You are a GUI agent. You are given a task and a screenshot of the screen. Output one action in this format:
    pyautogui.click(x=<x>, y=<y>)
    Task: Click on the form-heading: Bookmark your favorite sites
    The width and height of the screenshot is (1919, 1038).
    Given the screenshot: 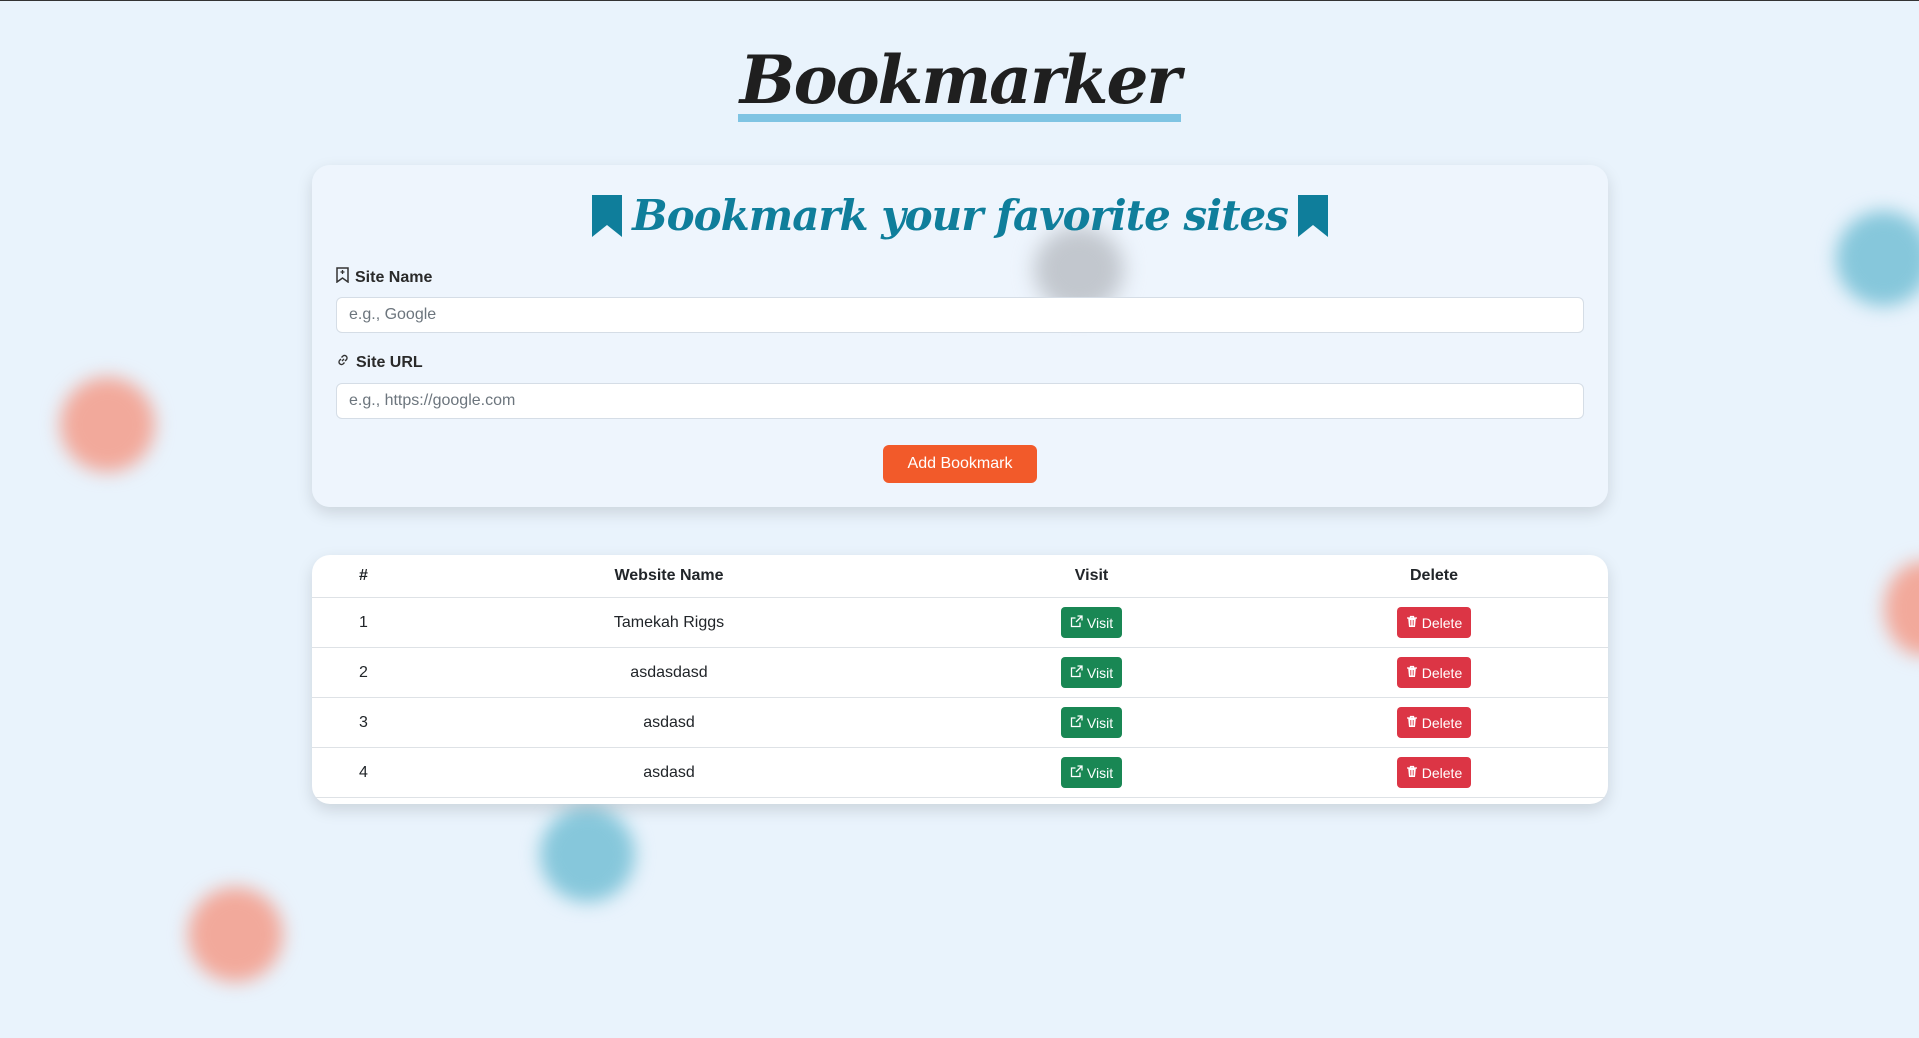 What is the action you would take?
    pyautogui.click(x=960, y=215)
    